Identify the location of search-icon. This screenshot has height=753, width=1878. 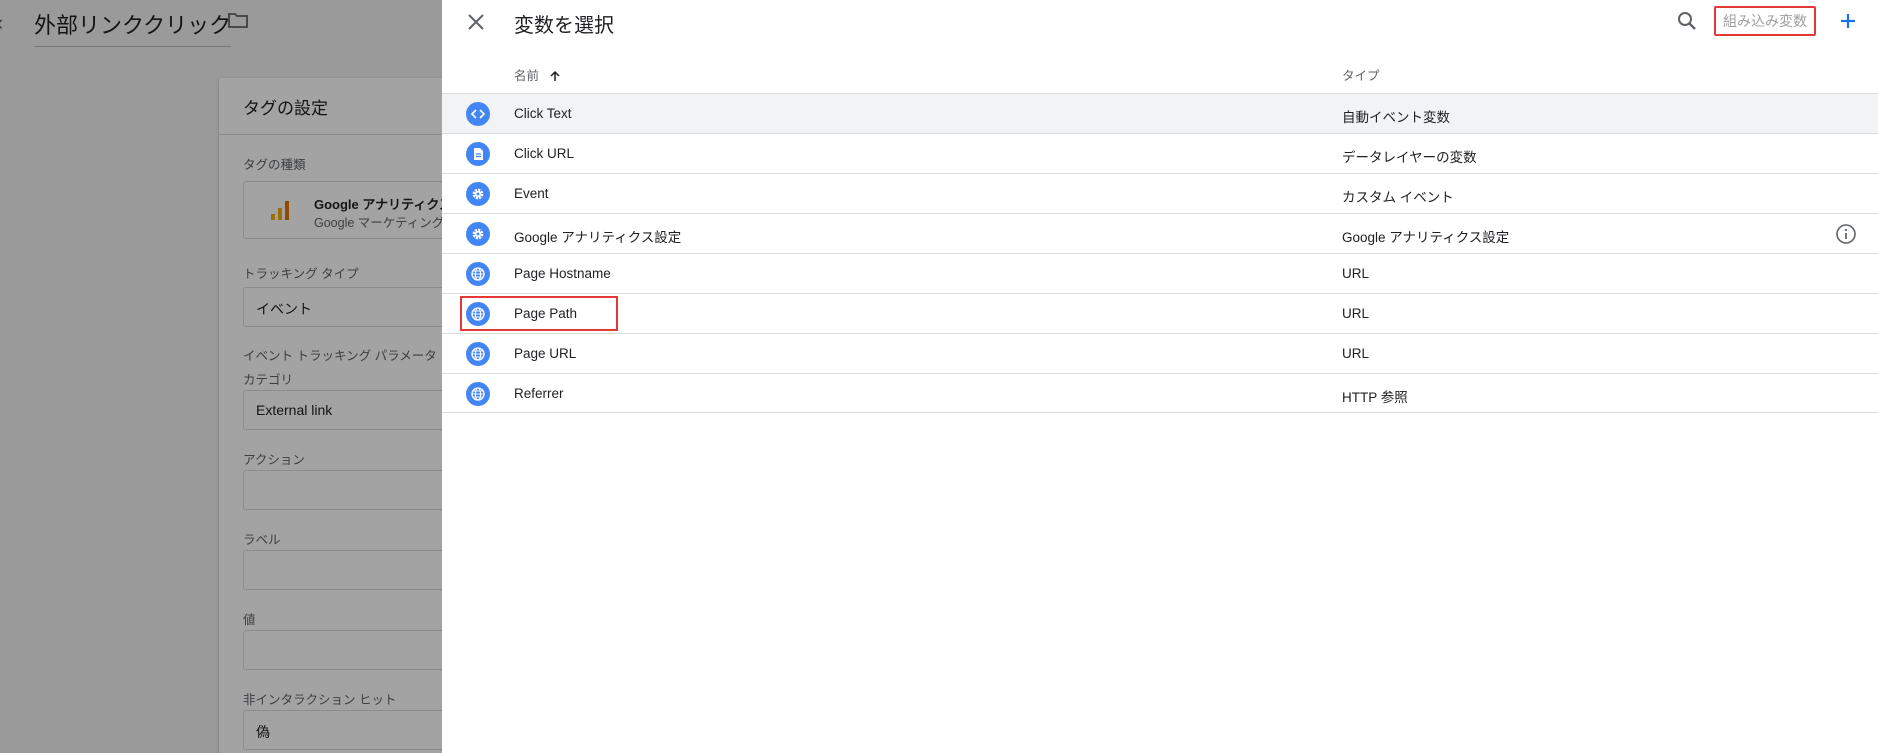
(1687, 21).